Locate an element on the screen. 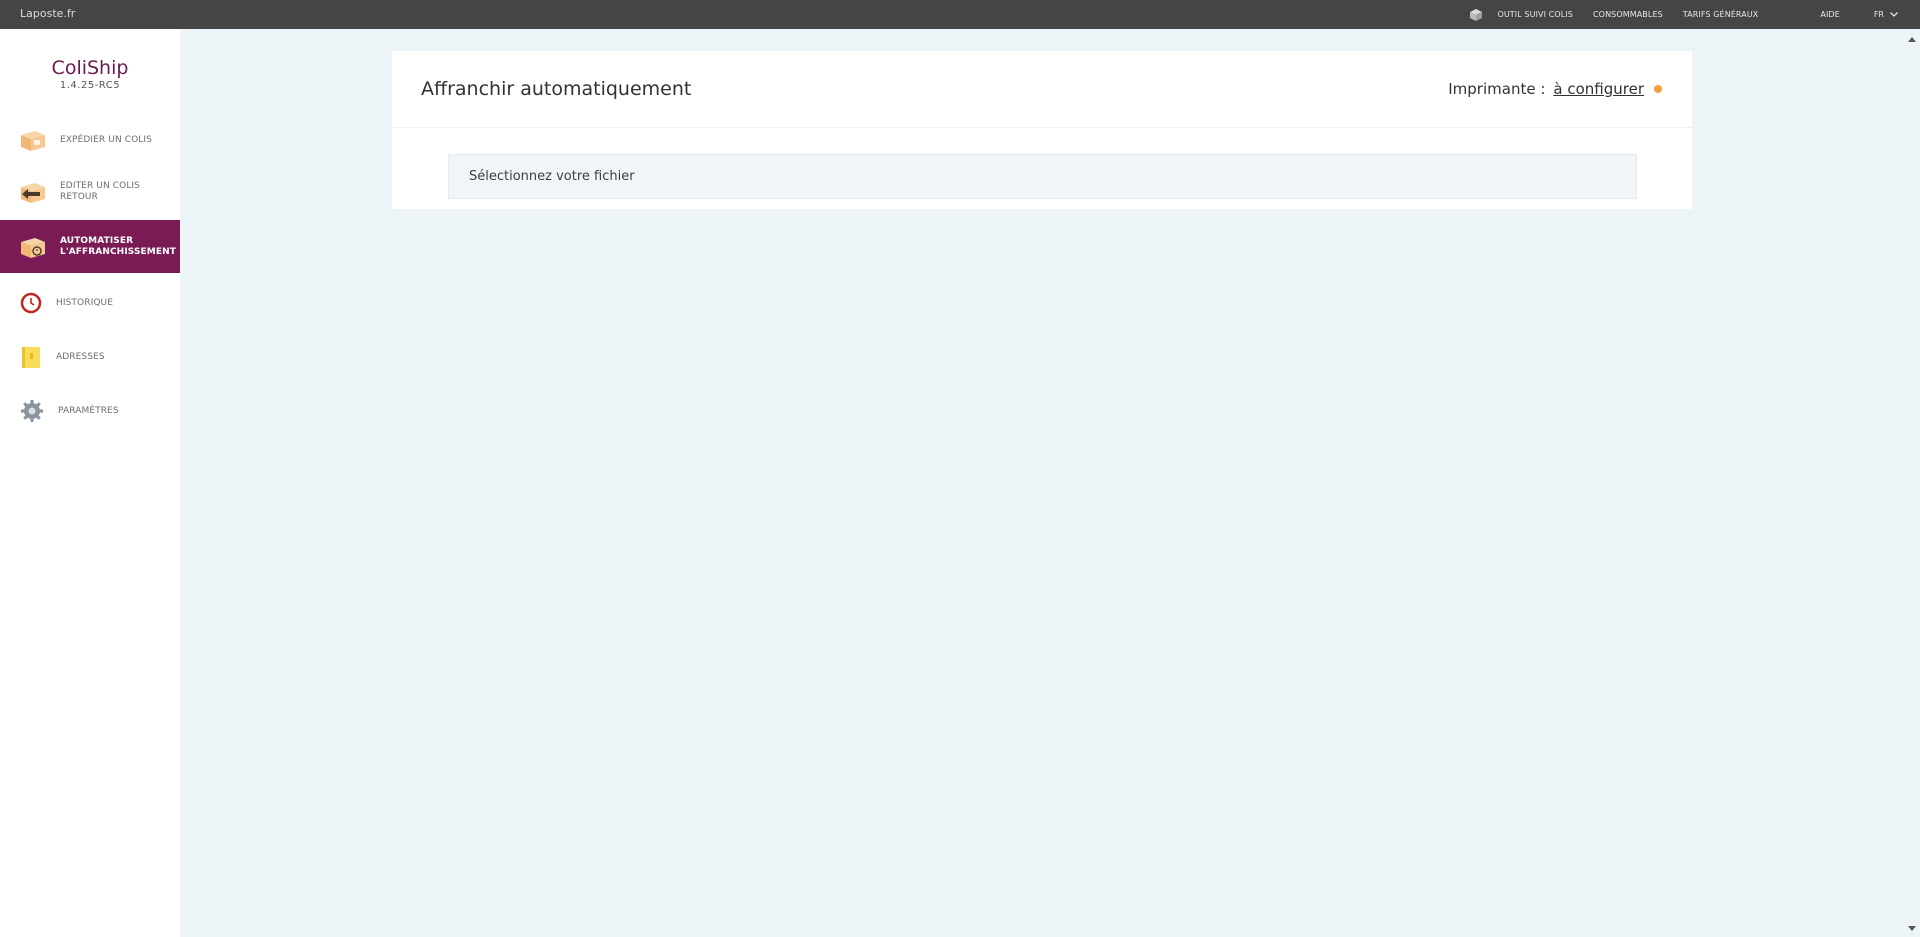 The image size is (1920, 937). parcel-box-icon is located at coordinates (1476, 15).